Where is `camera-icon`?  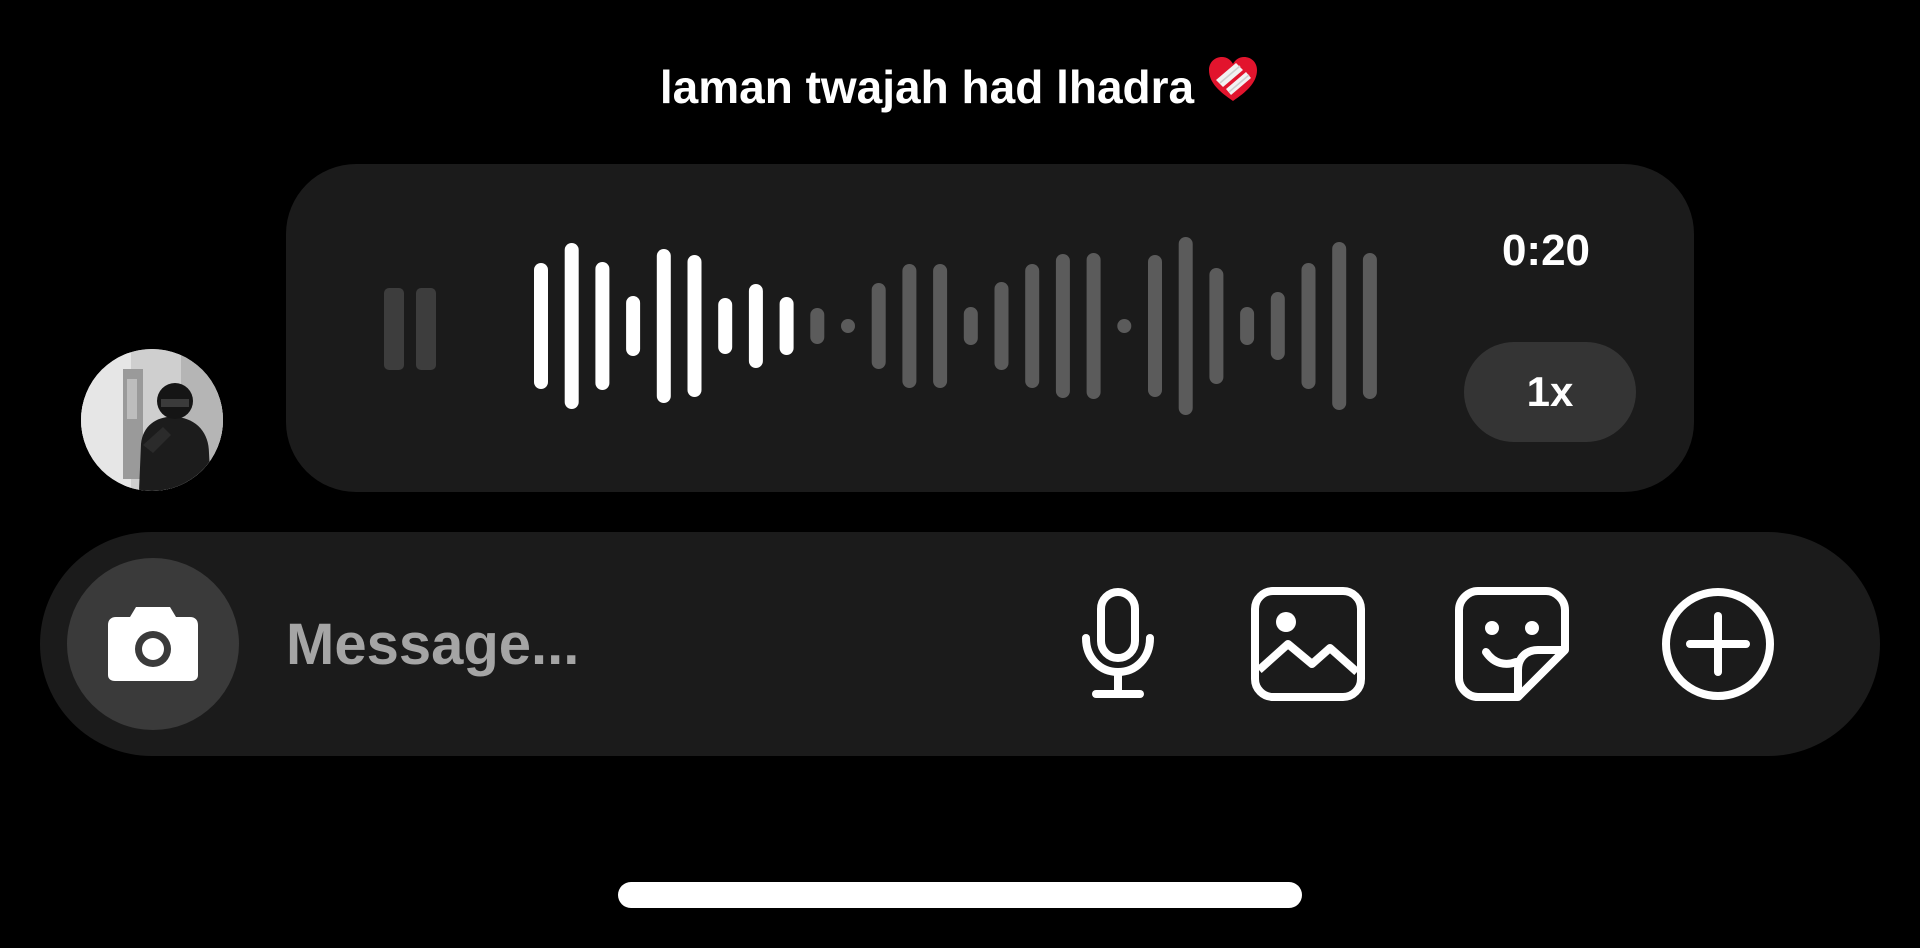 camera-icon is located at coordinates (153, 644).